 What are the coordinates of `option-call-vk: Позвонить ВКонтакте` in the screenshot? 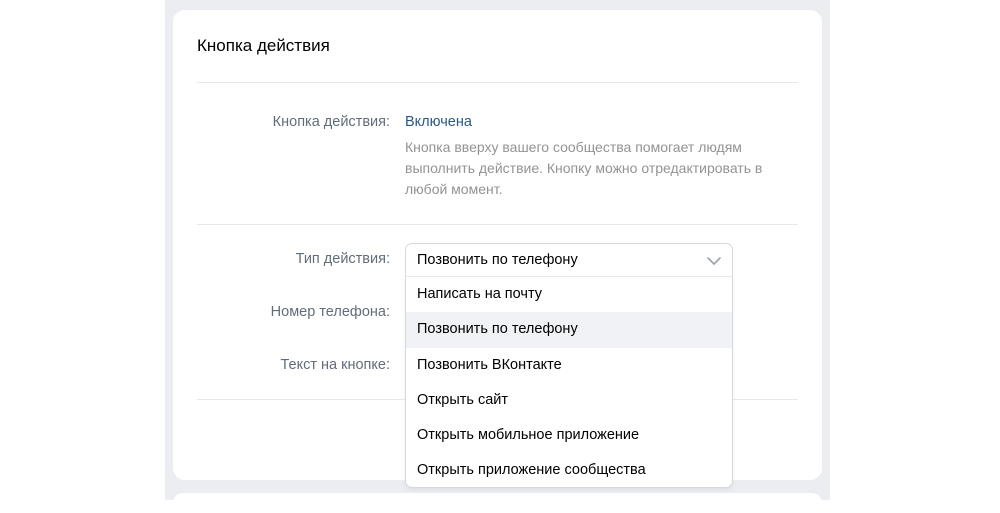 It's located at (569, 365).